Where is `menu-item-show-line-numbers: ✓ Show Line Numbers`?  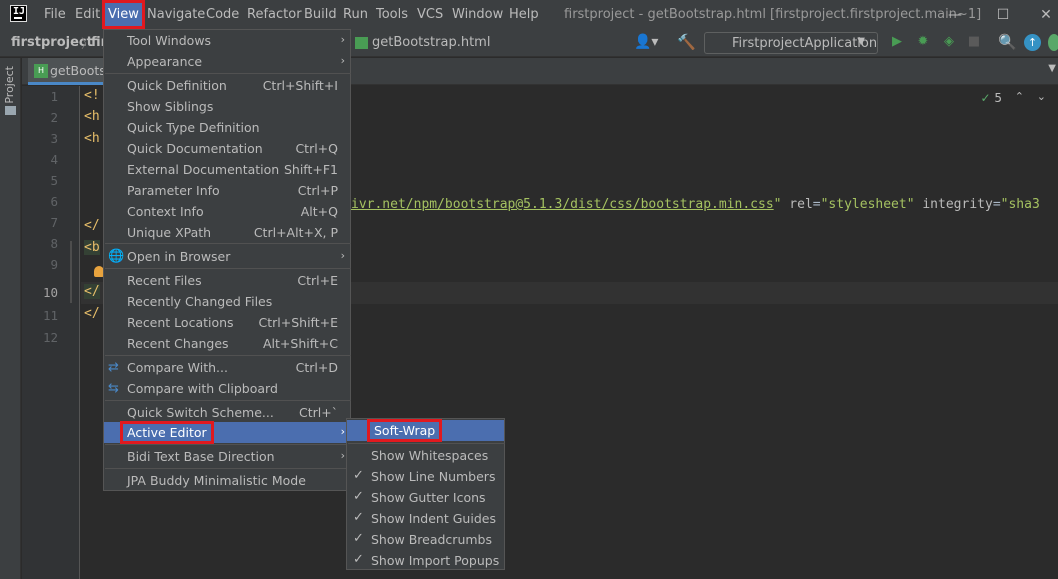
menu-item-show-line-numbers: ✓ Show Line Numbers is located at coordinates (425, 476).